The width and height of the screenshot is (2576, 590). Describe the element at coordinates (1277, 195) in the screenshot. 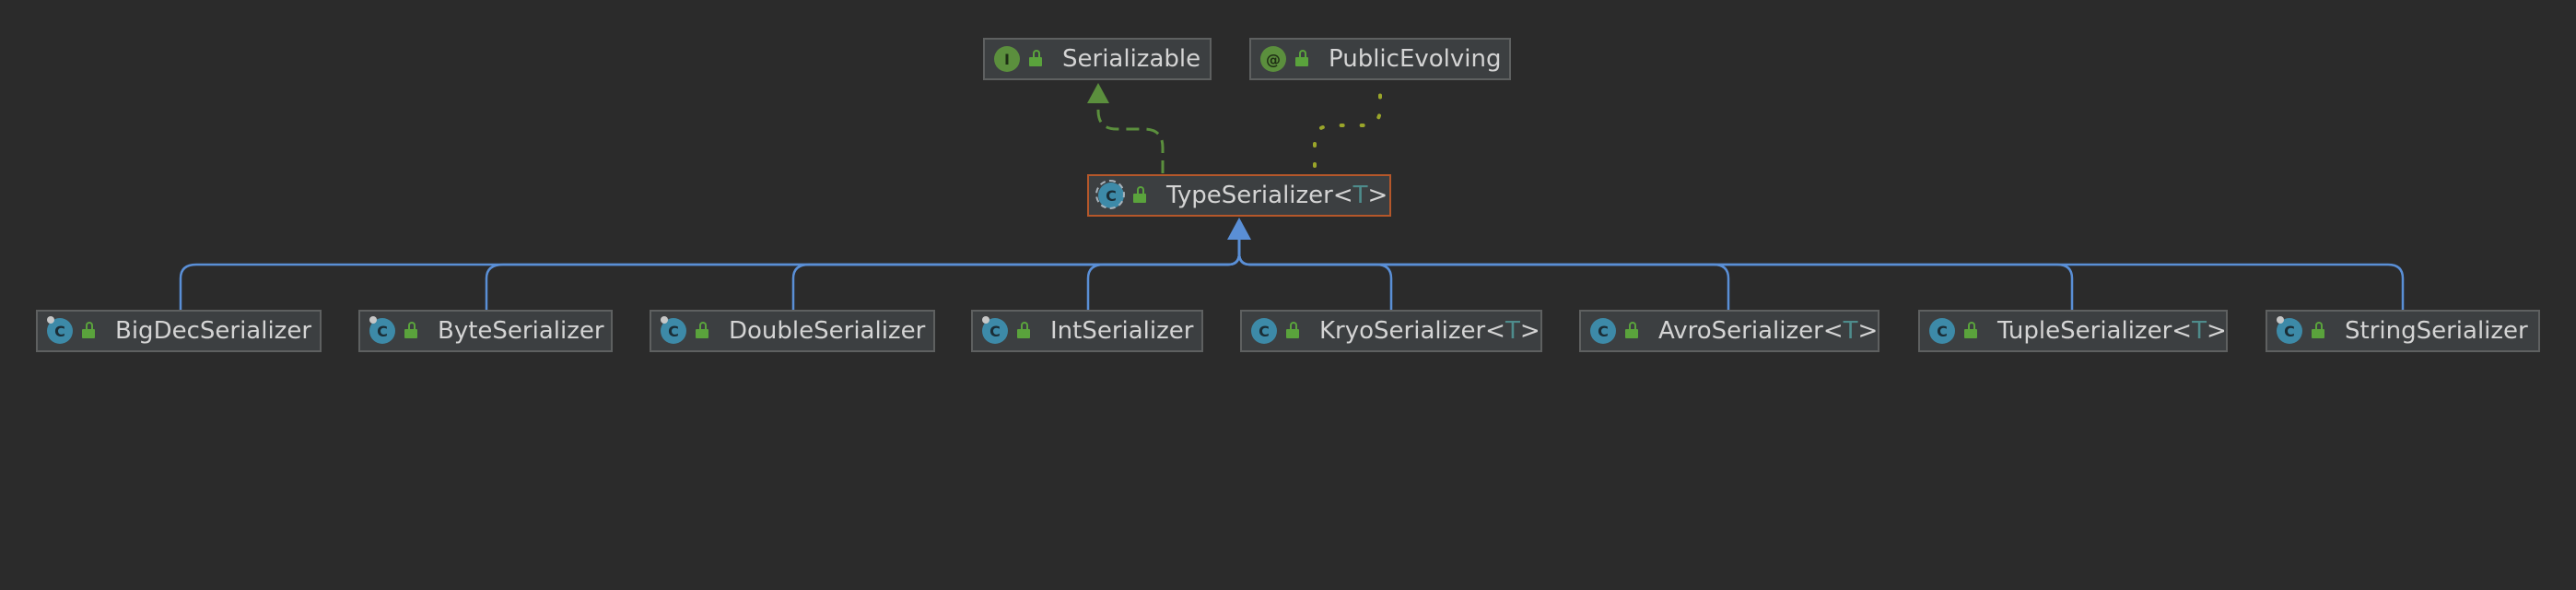

I see `node-label: TypeSerializer<T>` at that location.